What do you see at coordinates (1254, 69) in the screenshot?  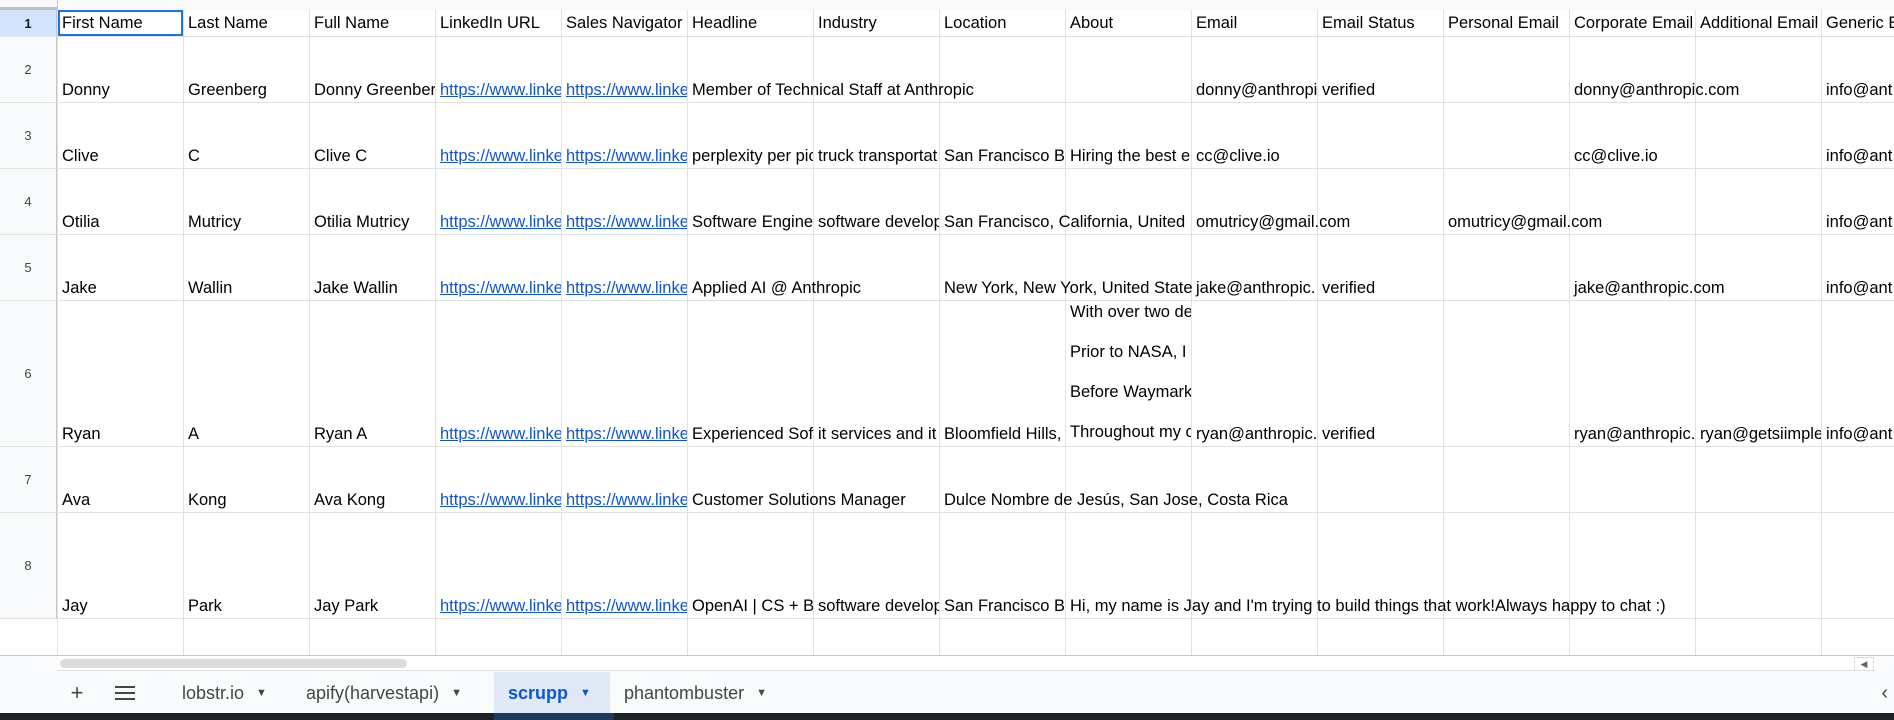 I see `cell-email: donny@anthropi` at bounding box center [1254, 69].